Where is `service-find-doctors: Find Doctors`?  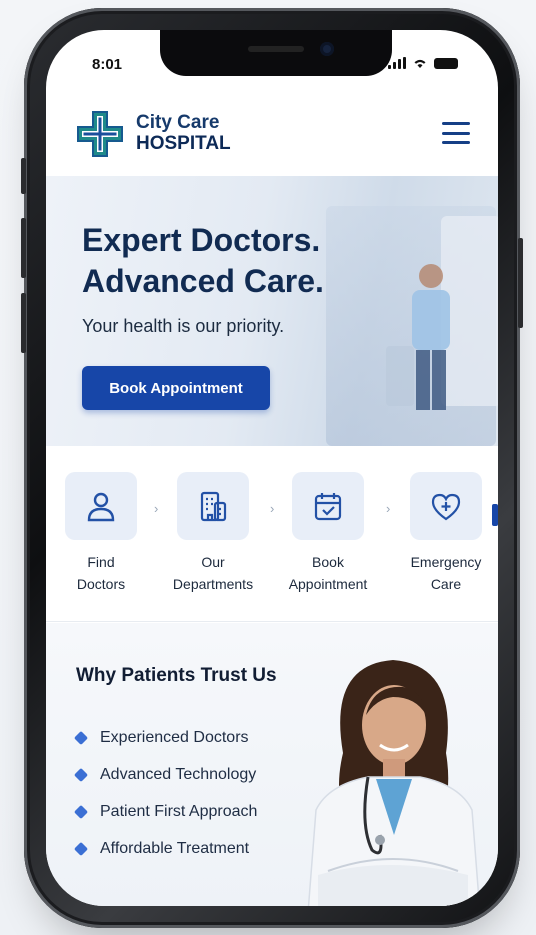
service-find-doctors: Find Doctors is located at coordinates (101, 533).